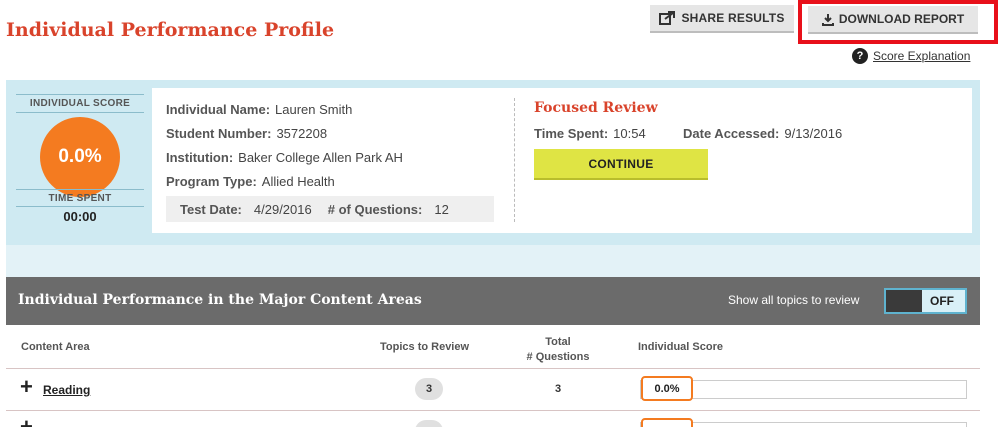 The height and width of the screenshot is (427, 1000). Describe the element at coordinates (298, 181) in the screenshot. I see `program-type-value: Allied Health` at that location.